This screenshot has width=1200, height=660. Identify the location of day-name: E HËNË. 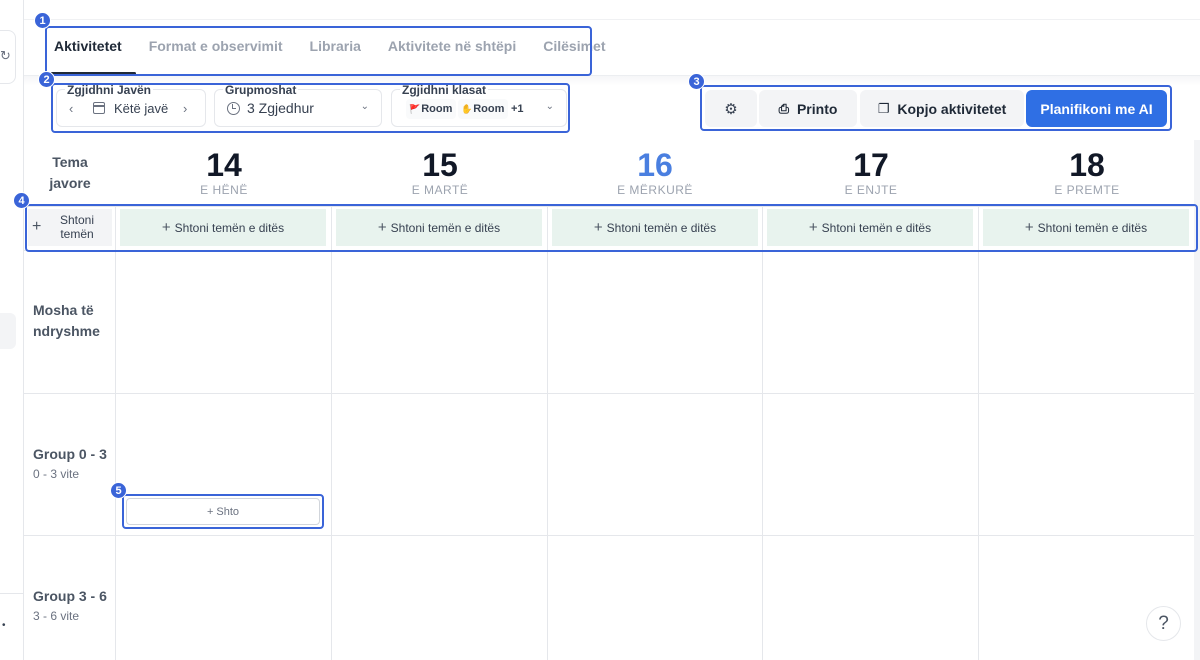
(224, 190).